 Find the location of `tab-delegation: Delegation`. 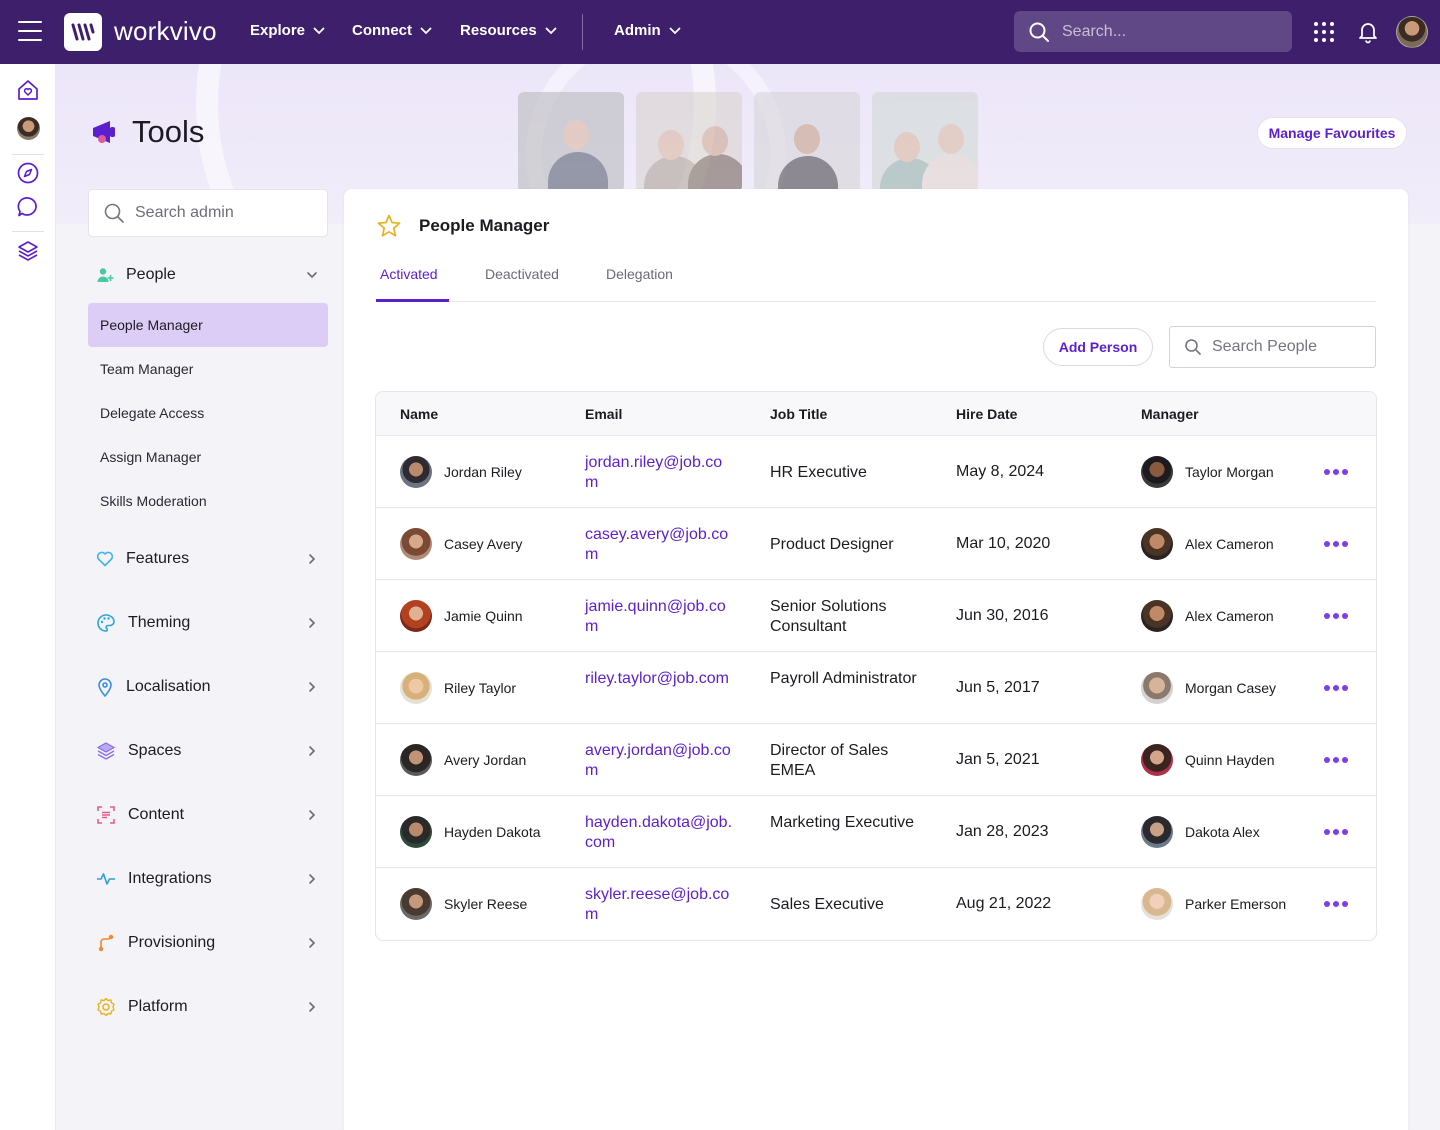

tab-delegation: Delegation is located at coordinates (639, 274).